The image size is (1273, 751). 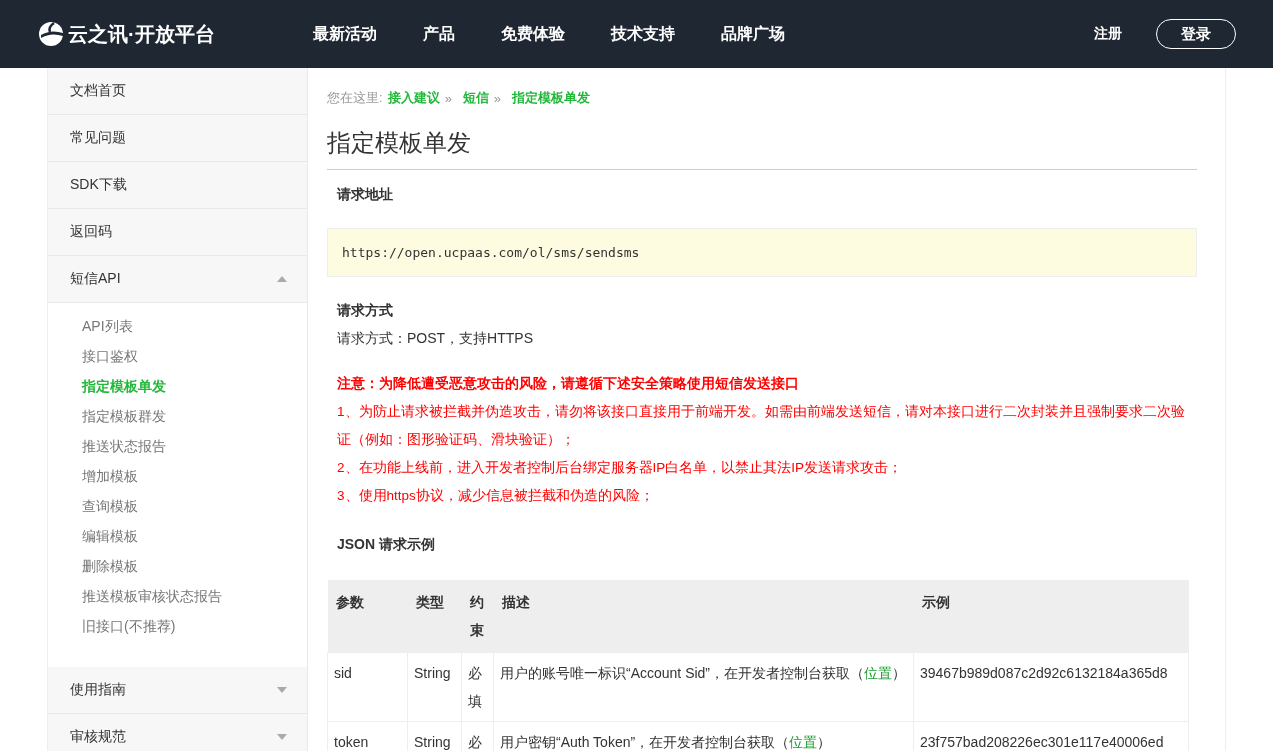 What do you see at coordinates (194, 356) in the screenshot?
I see `sidebar-subitem: 接口鉴权` at bounding box center [194, 356].